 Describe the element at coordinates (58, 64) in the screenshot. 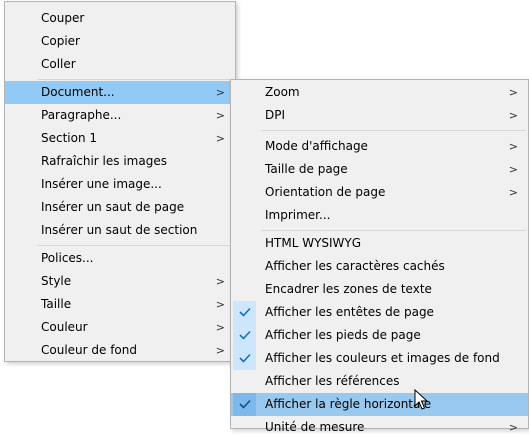

I see `menu-item-label: Coller` at that location.